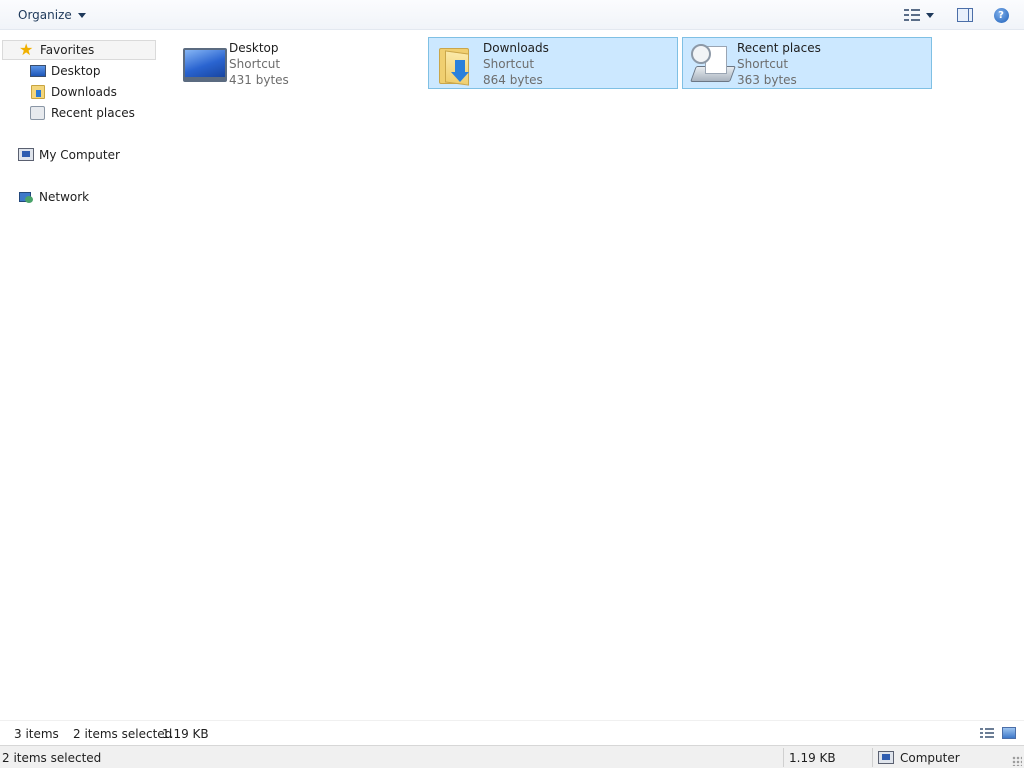 This screenshot has height=768, width=1024. I want to click on organize-button: Organize, so click(52, 15).